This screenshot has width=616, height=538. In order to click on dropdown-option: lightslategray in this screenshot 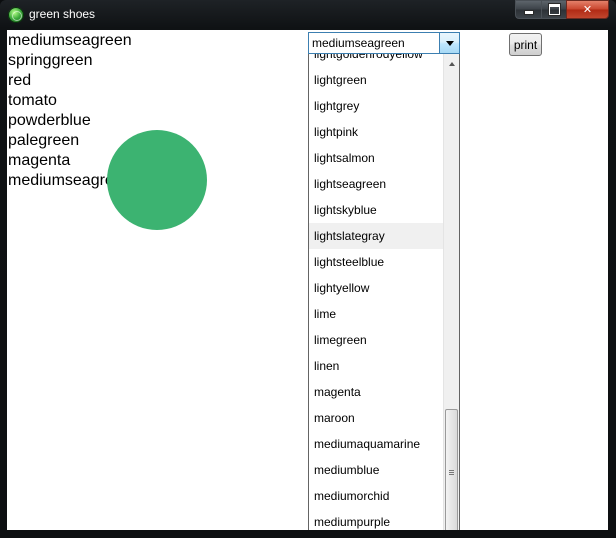, I will do `click(376, 236)`.